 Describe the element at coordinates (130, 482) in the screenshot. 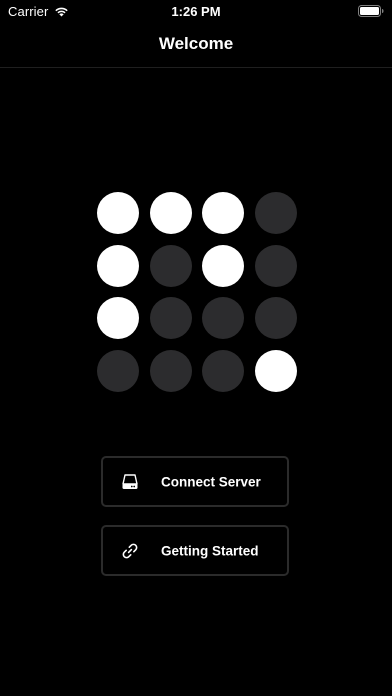

I see `server-drive-icon` at that location.